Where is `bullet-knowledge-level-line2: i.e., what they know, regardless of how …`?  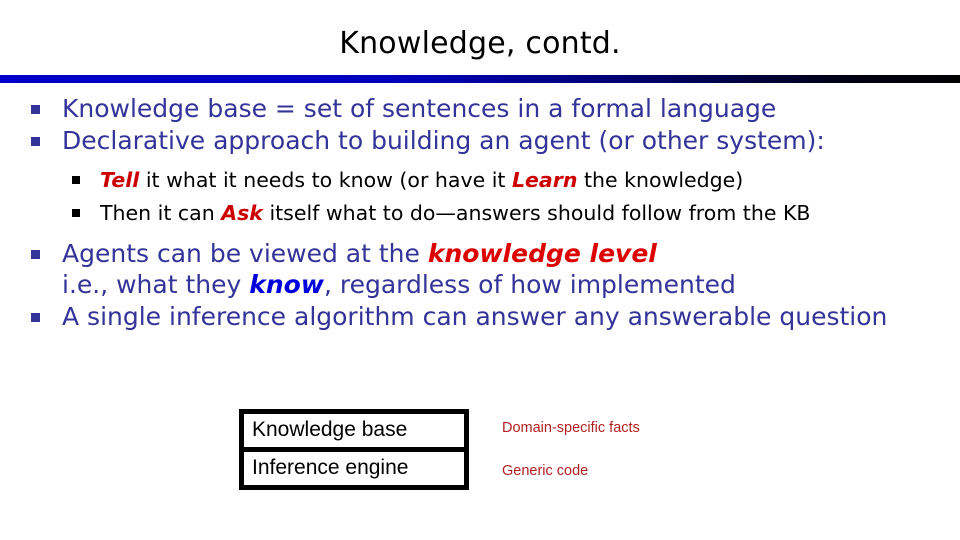 bullet-knowledge-level-line2: i.e., what they know, regardless of how … is located at coordinates (500, 285).